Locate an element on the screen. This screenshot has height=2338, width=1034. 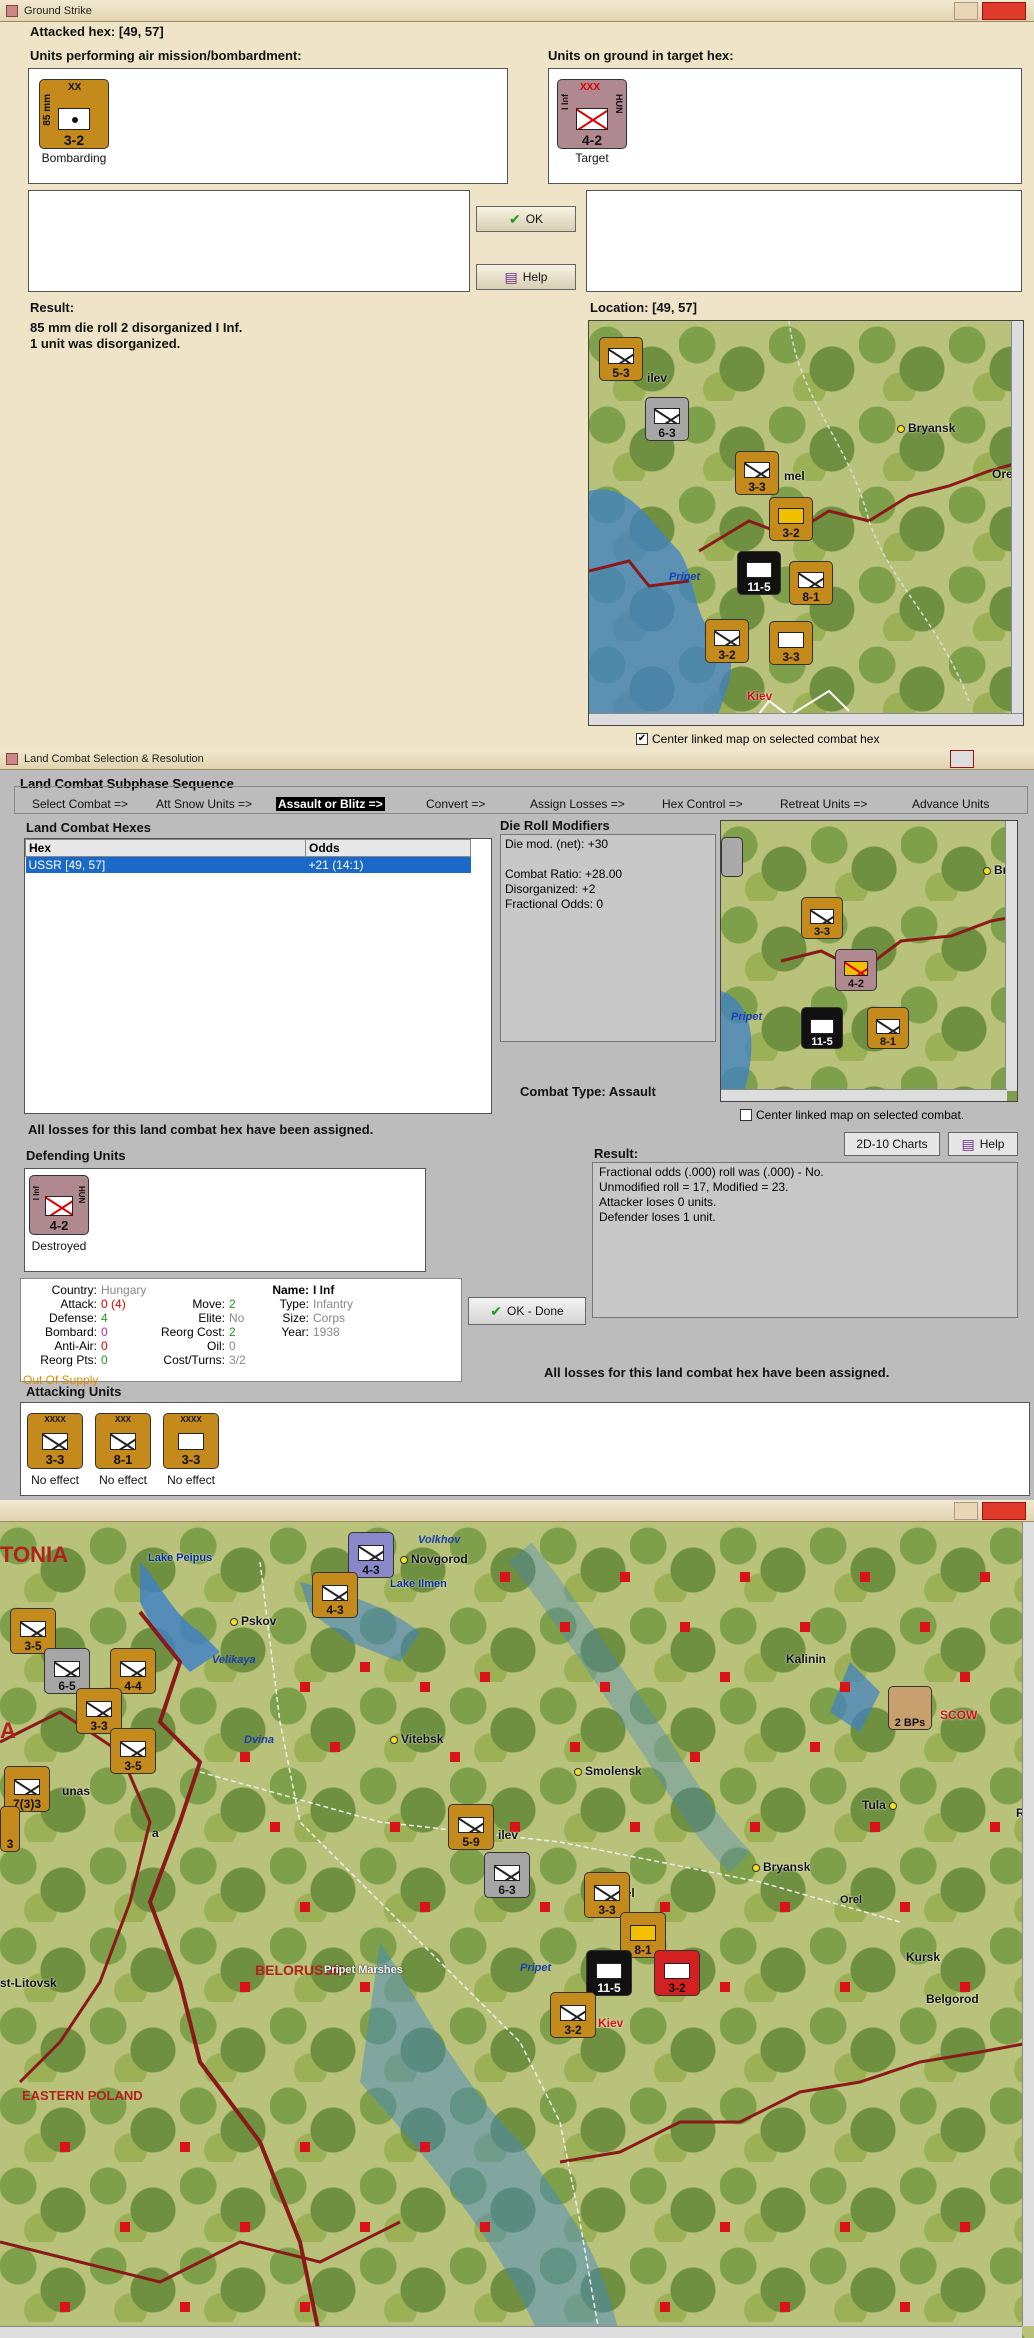
stat-label: Defense: is located at coordinates (72, 1318).